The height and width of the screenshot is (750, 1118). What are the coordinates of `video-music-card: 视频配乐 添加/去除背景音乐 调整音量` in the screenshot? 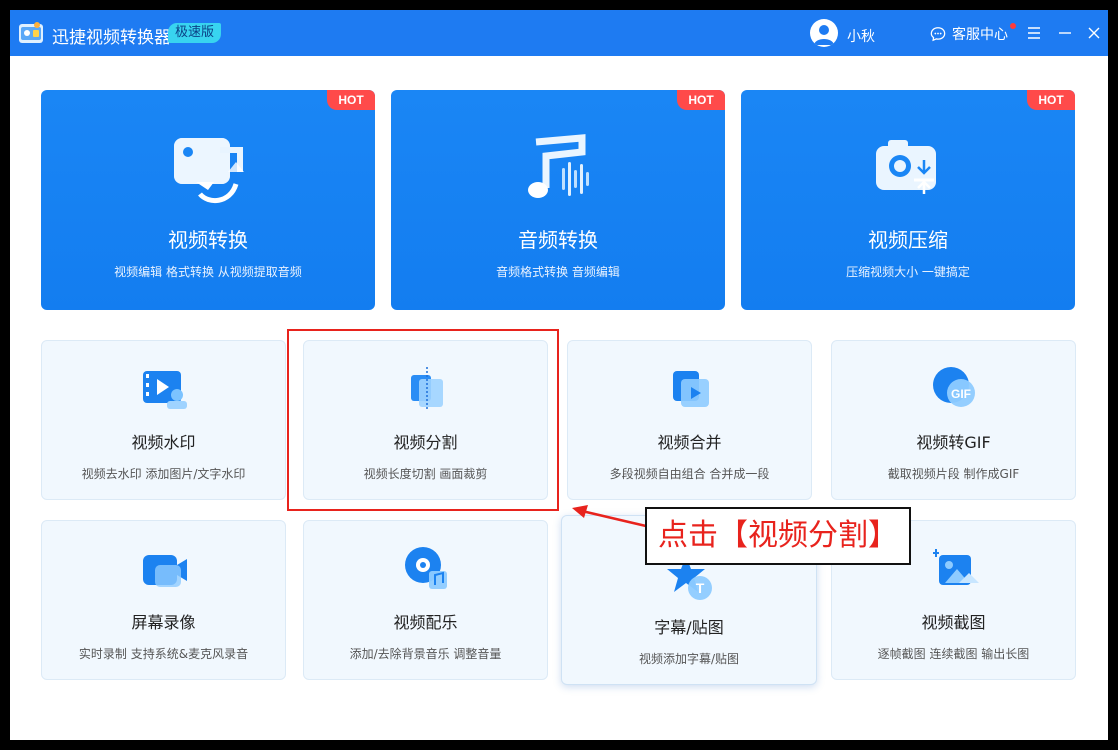 It's located at (425, 600).